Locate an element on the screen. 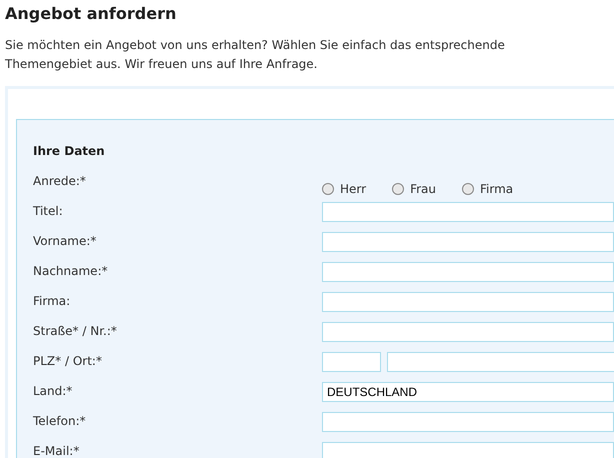 Image resolution: width=614 pixels, height=458 pixels. field-label: E-Mail:* is located at coordinates (56, 450).